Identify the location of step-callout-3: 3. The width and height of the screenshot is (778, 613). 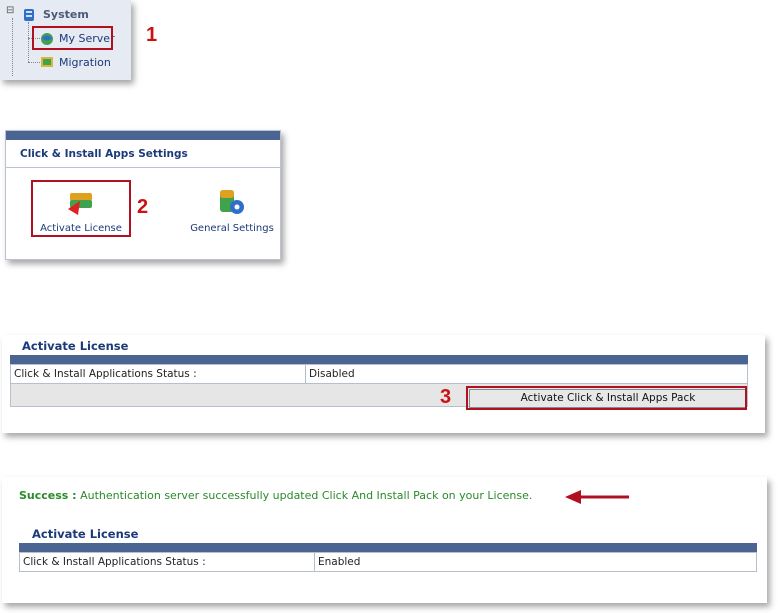
(446, 397).